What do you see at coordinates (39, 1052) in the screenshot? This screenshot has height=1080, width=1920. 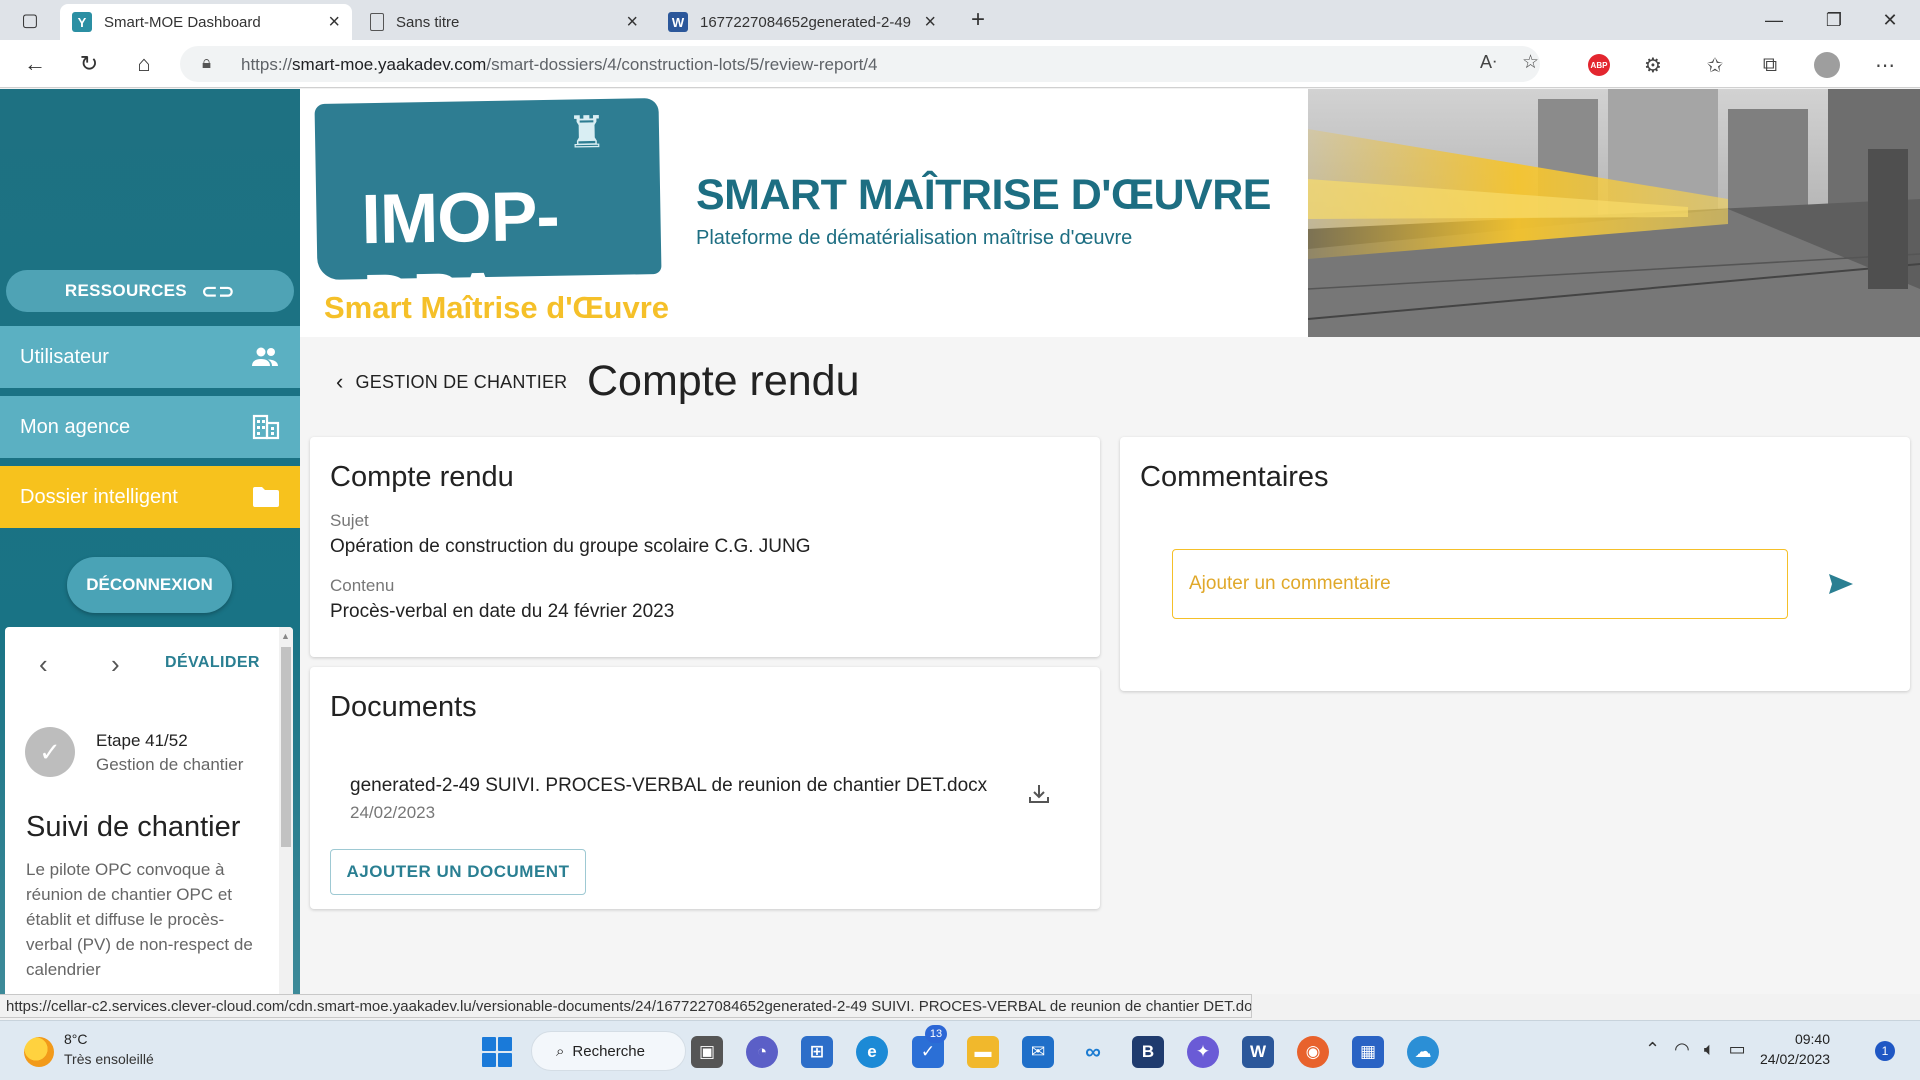 I see `sun-weather-icon` at bounding box center [39, 1052].